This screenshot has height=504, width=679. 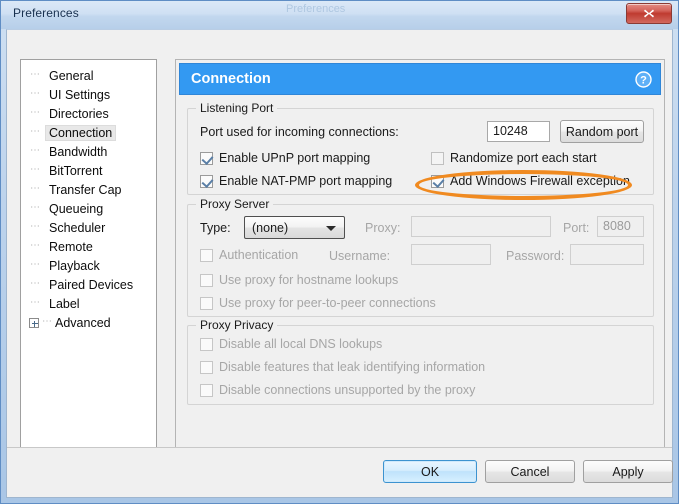 I want to click on sidebar-item-playback: ⋯ Playback, so click(x=88, y=265).